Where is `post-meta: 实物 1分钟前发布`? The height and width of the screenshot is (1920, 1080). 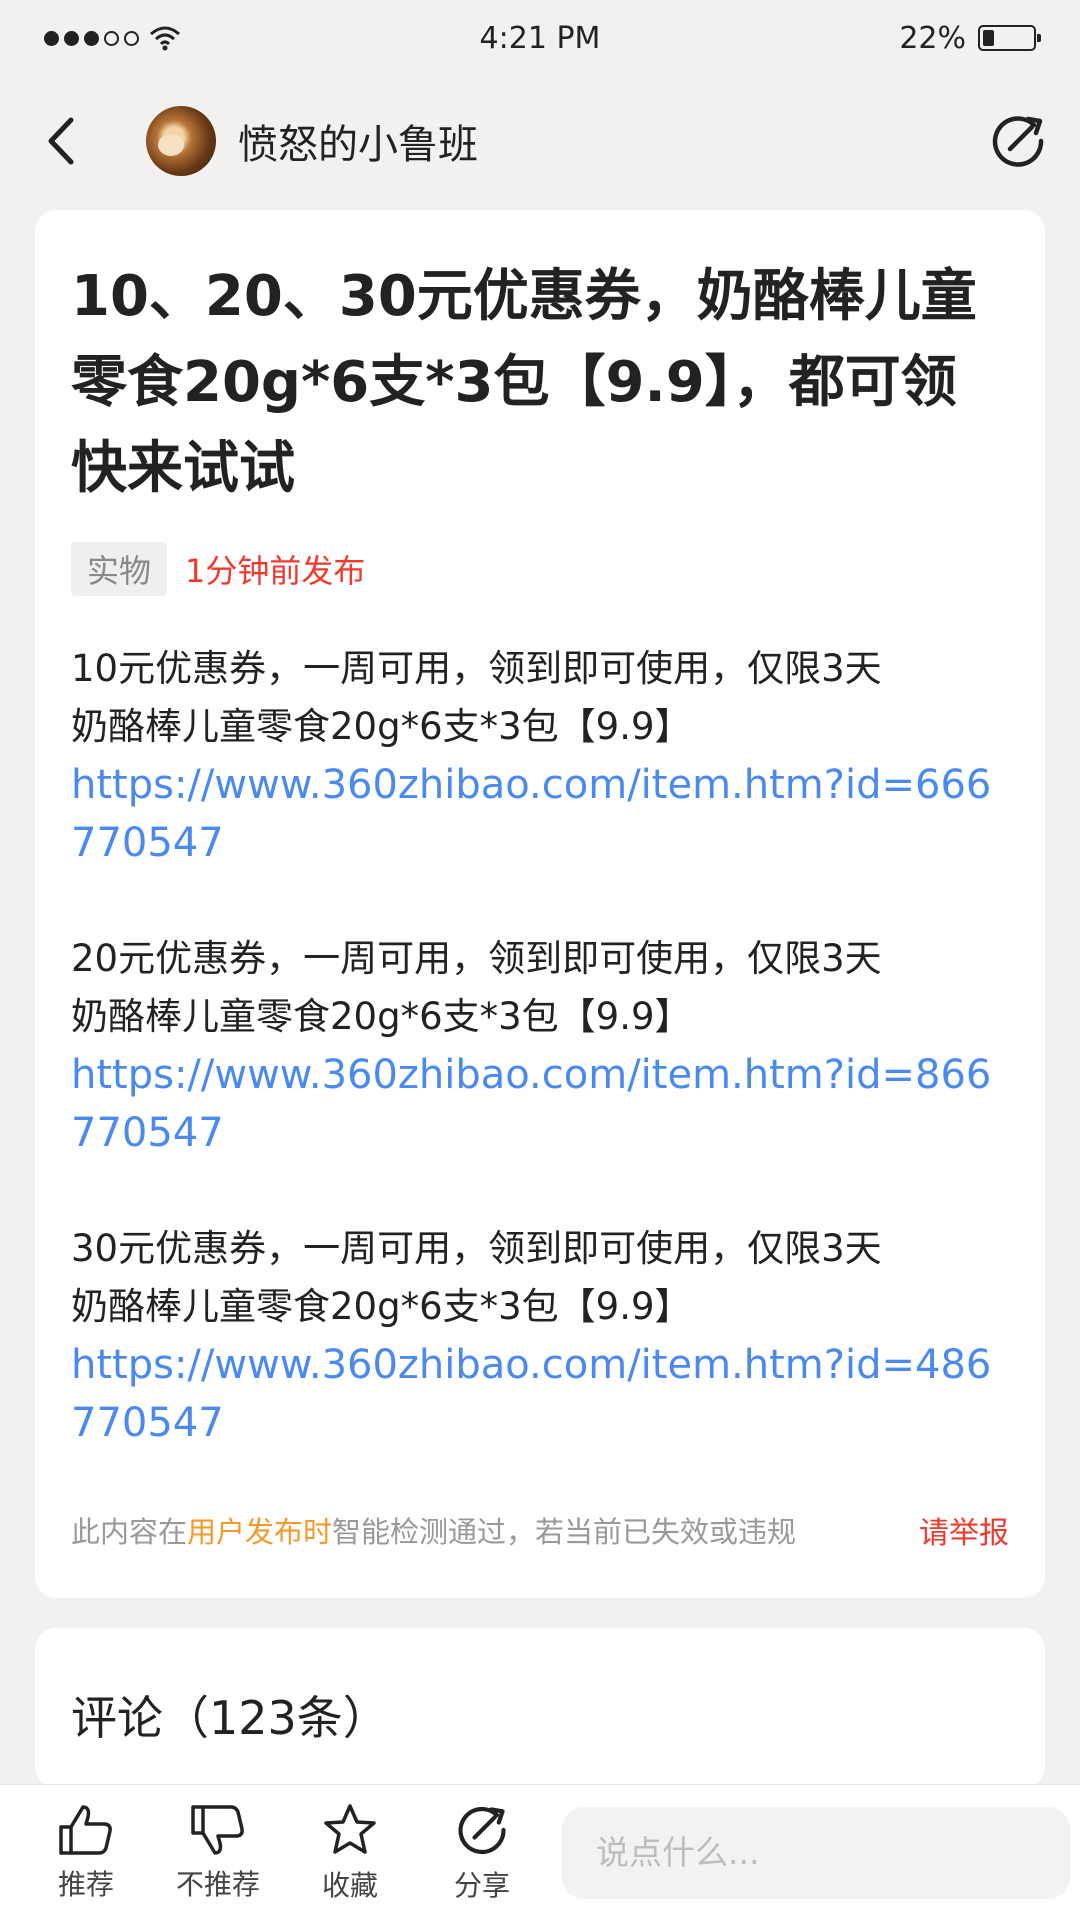
post-meta: 实物 1分钟前发布 is located at coordinates (540, 569).